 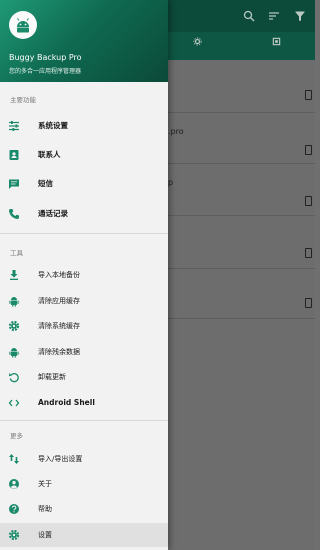 What do you see at coordinates (53, 213) in the screenshot?
I see `drawer-item-label: 通话记录` at bounding box center [53, 213].